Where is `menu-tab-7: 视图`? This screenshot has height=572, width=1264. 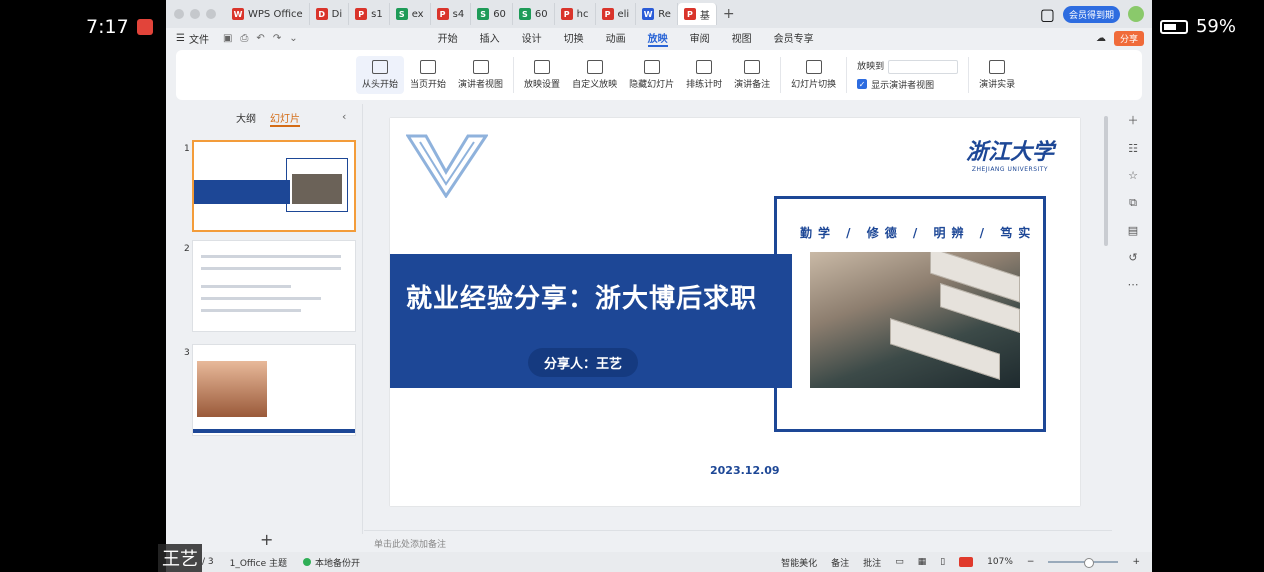 menu-tab-7: 视图 is located at coordinates (742, 38).